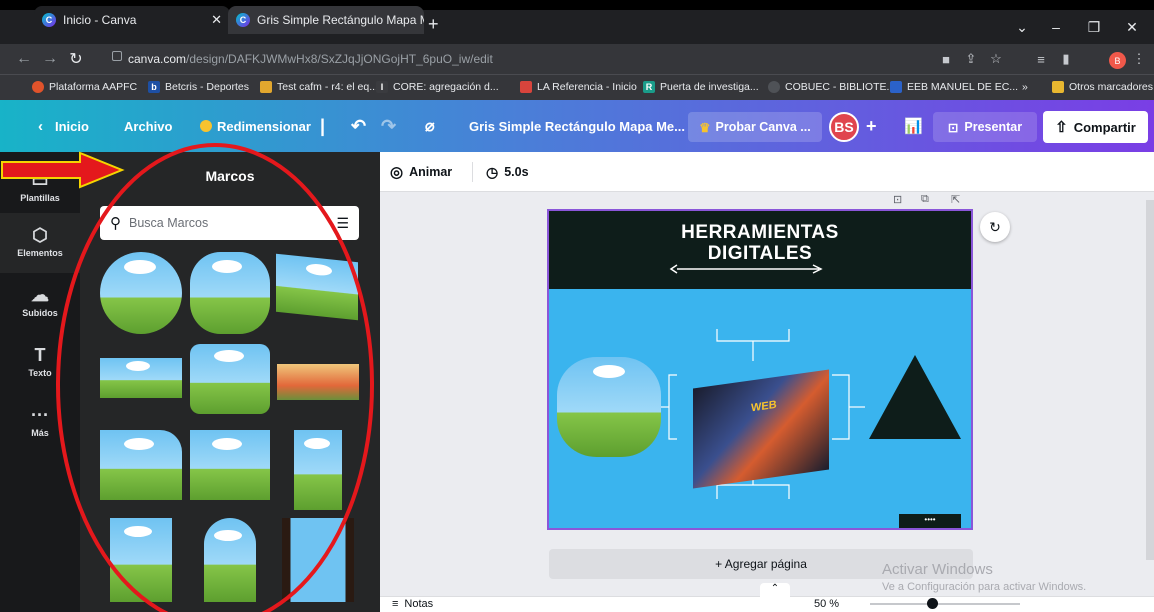 This screenshot has height=612, width=1154. Describe the element at coordinates (433, 24) in the screenshot. I see `new-tab-button: +` at that location.